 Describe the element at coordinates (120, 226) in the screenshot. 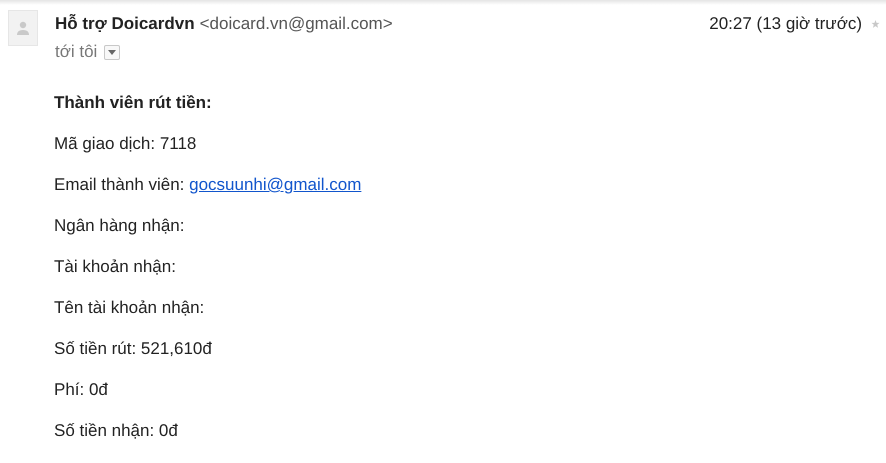

I see `message-line: Ngân hàng nhận:` at that location.